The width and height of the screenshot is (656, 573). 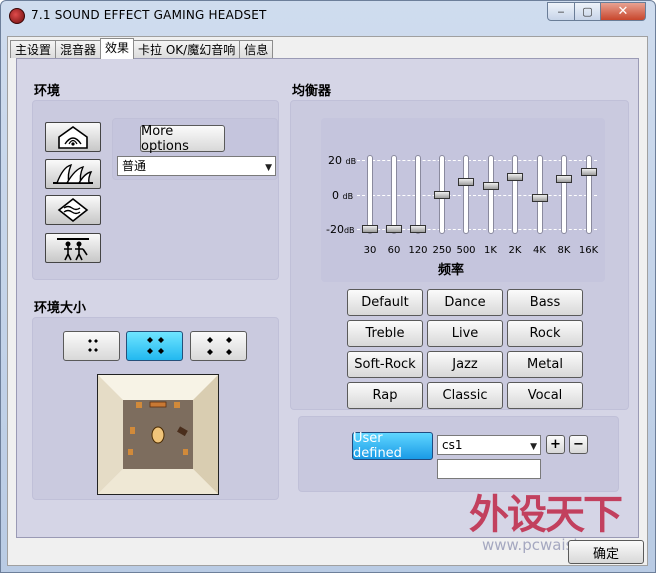 What do you see at coordinates (328, 16) in the screenshot?
I see `title-bar: 7.1 SOUND EFFECT GAMING HEADSET ‒ ▢ ✕` at bounding box center [328, 16].